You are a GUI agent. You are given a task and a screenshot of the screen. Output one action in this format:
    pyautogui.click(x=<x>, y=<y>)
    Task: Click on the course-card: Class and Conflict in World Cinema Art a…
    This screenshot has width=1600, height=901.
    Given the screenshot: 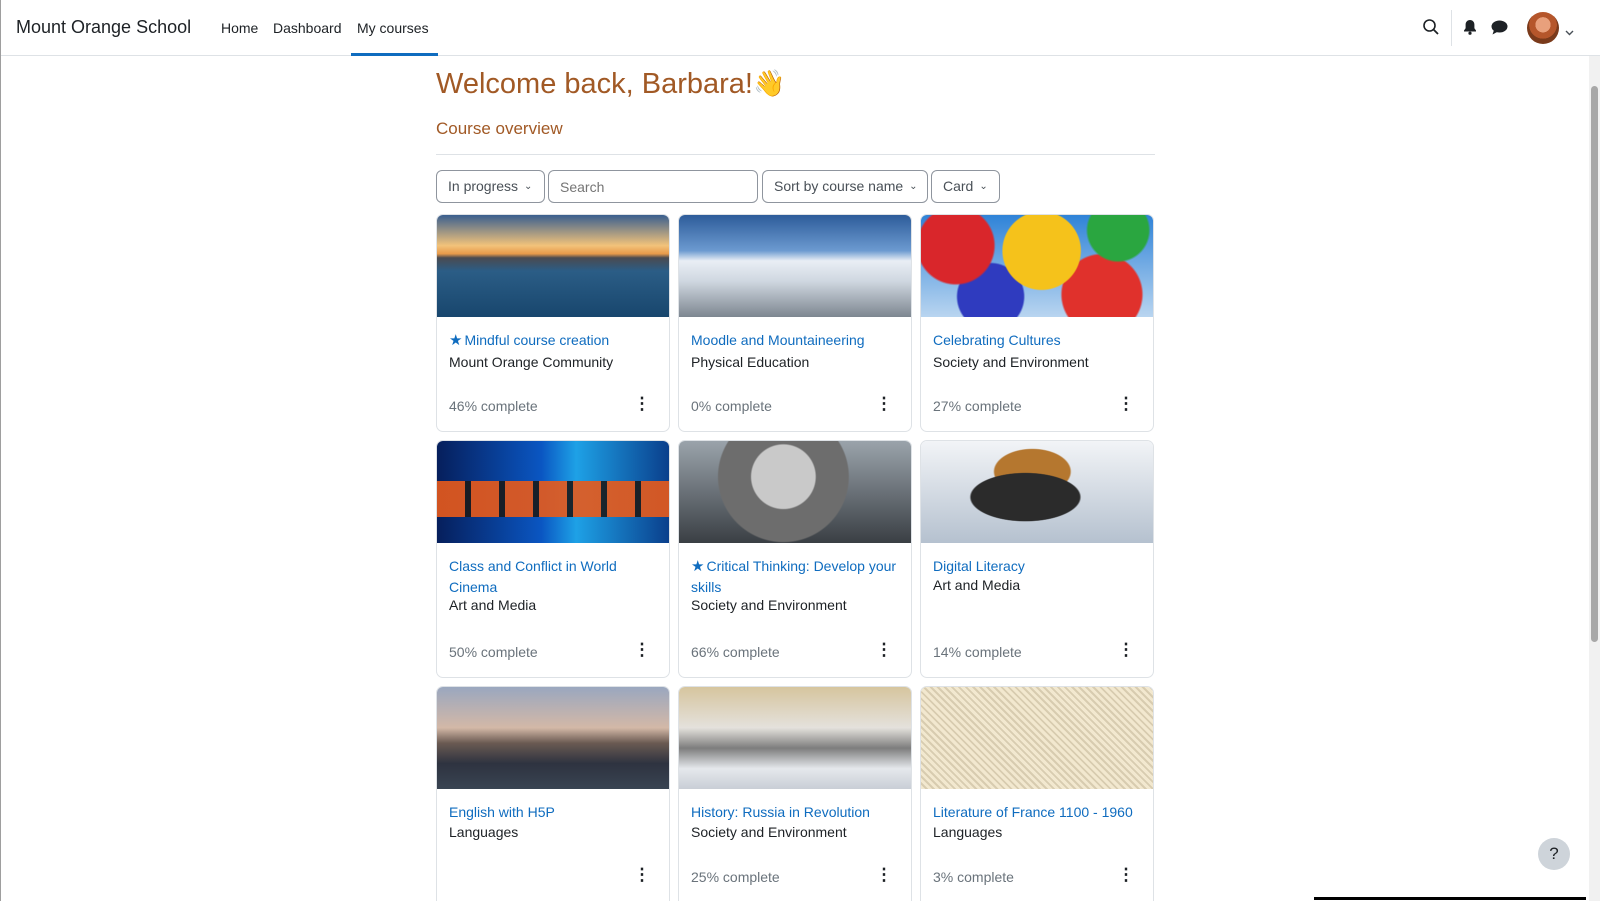 What is the action you would take?
    pyautogui.click(x=553, y=559)
    